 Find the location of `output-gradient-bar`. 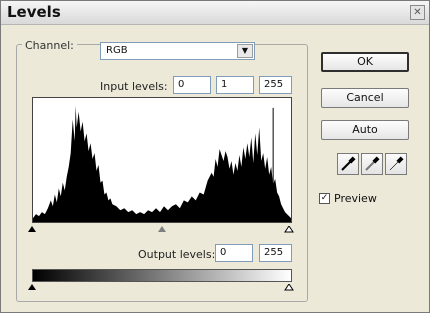

output-gradient-bar is located at coordinates (162, 275).